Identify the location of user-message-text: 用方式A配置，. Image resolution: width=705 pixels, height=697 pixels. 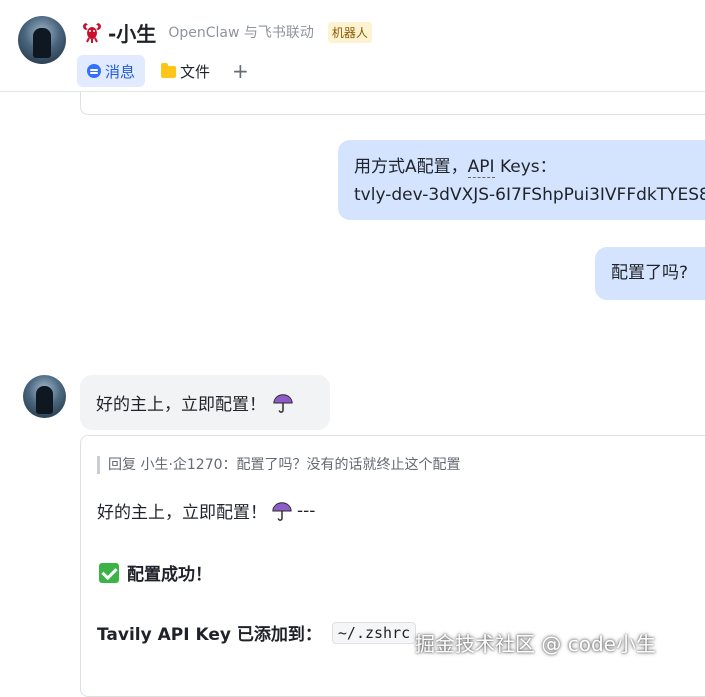
(411, 167).